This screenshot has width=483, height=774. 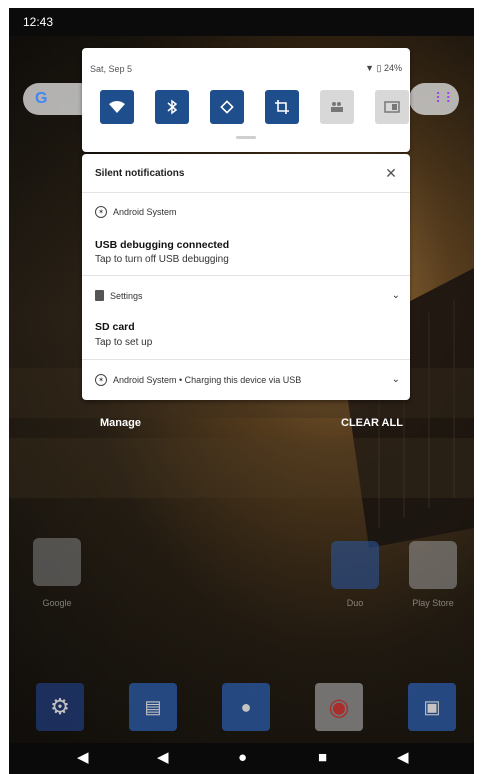 I want to click on notification-app-row: ✶ Android System, so click(x=136, y=212).